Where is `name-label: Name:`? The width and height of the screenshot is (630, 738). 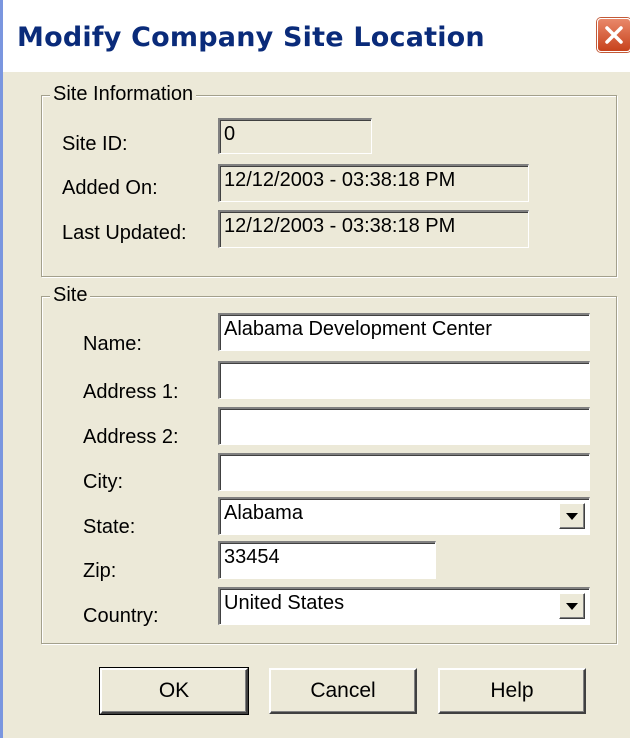
name-label: Name: is located at coordinates (112, 344).